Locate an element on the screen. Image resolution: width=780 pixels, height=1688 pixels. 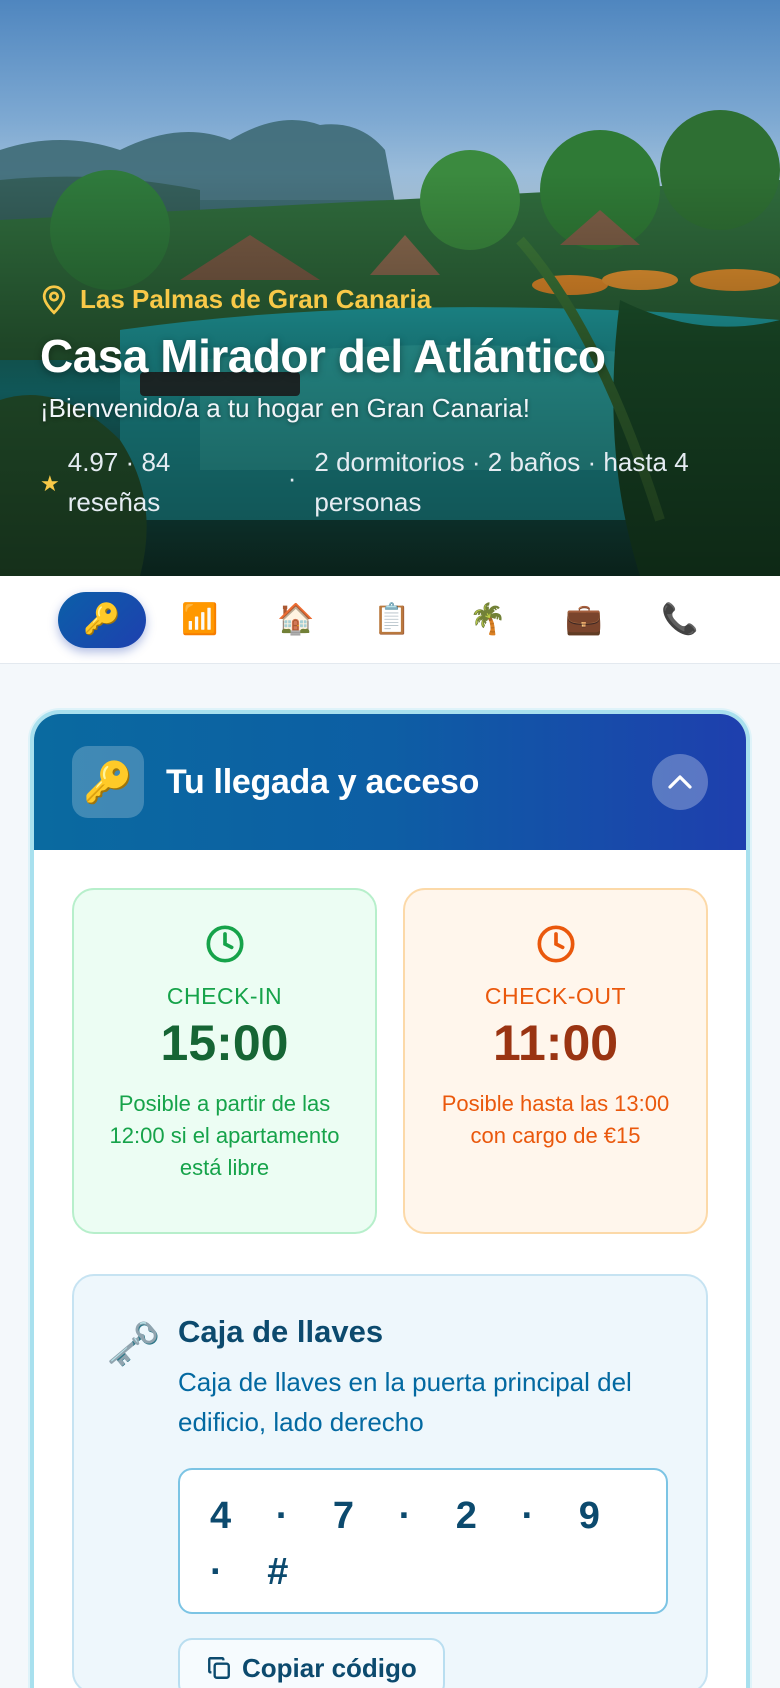
checkout-label: CHECK-OUT is located at coordinates (555, 996).